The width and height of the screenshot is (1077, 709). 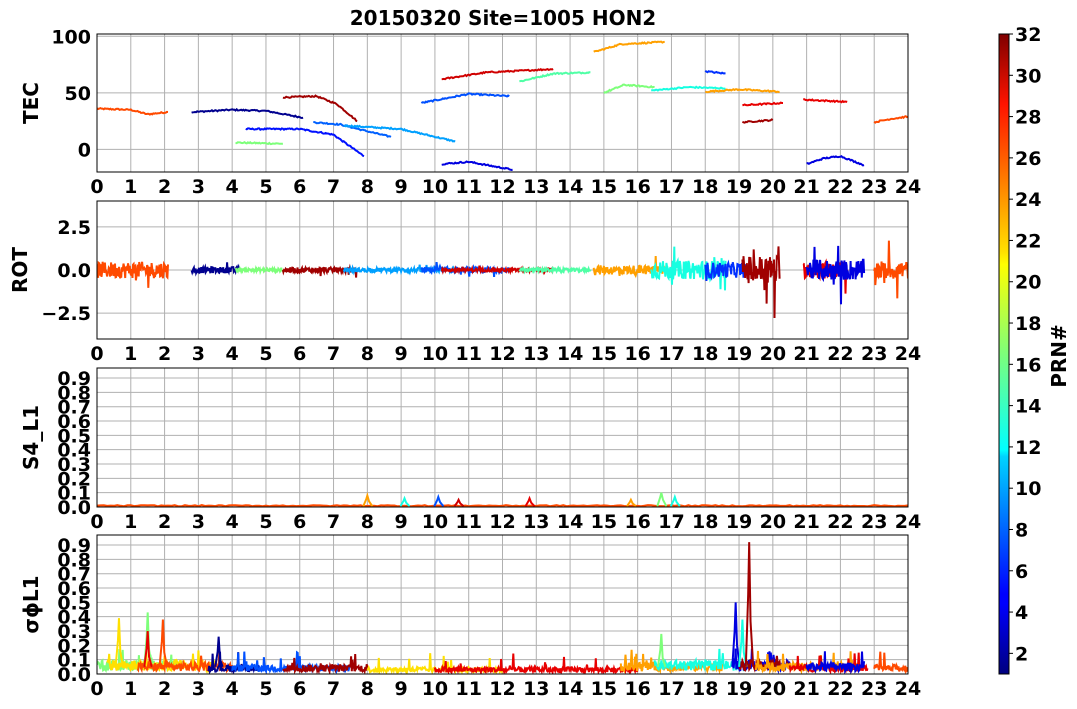 What do you see at coordinates (1028, 241) in the screenshot?
I see `colorbar-tick-label: 22` at bounding box center [1028, 241].